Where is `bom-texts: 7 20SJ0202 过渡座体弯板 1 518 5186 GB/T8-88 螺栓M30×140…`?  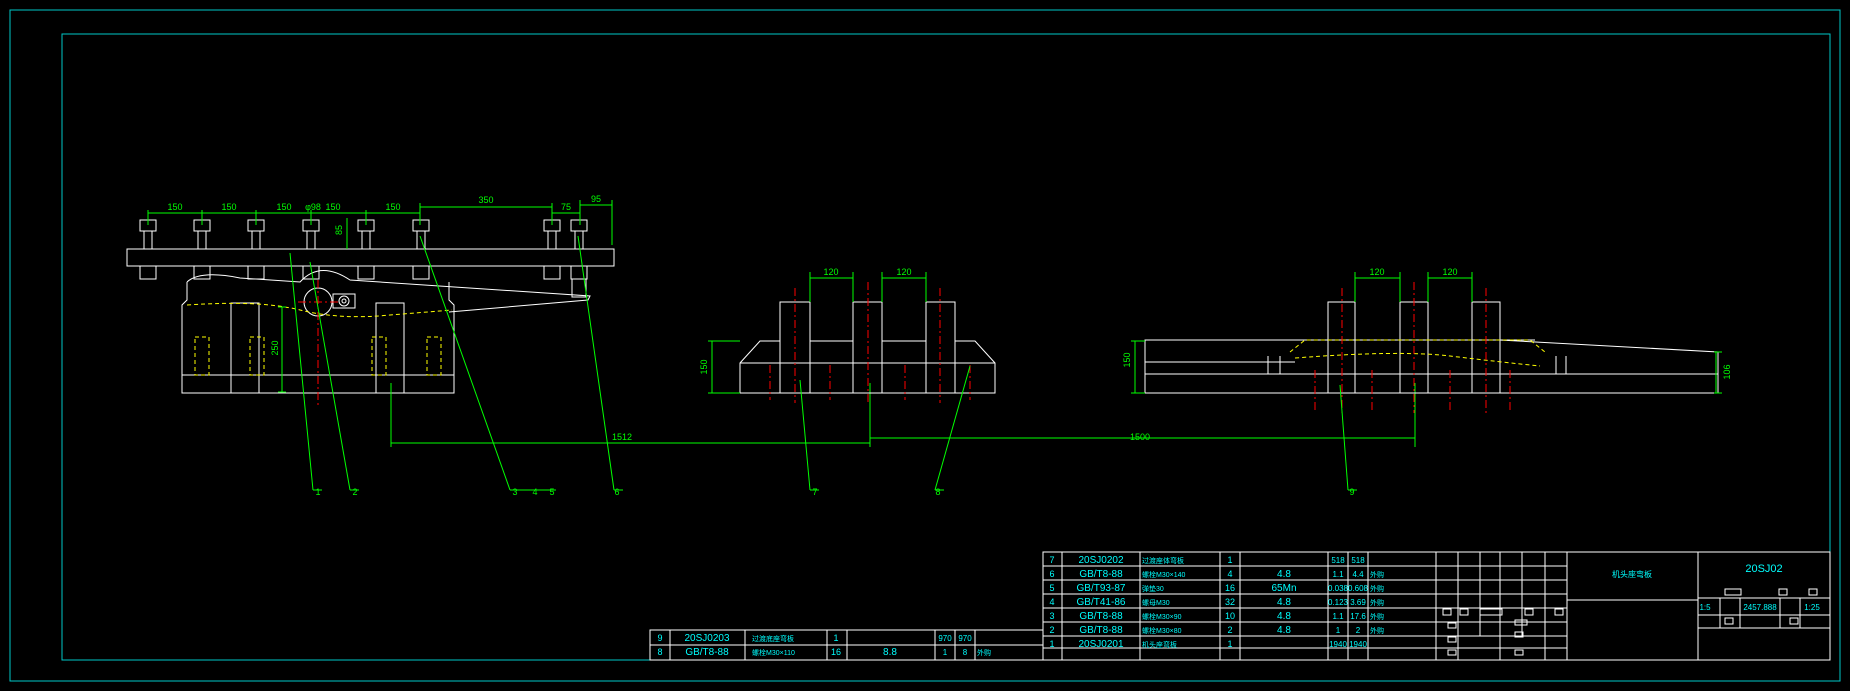 bom-texts: 7 20SJ0202 过渡座体弯板 1 518 5186 GB/T8-88 螺栓M30×140… is located at coordinates (1020, 606).